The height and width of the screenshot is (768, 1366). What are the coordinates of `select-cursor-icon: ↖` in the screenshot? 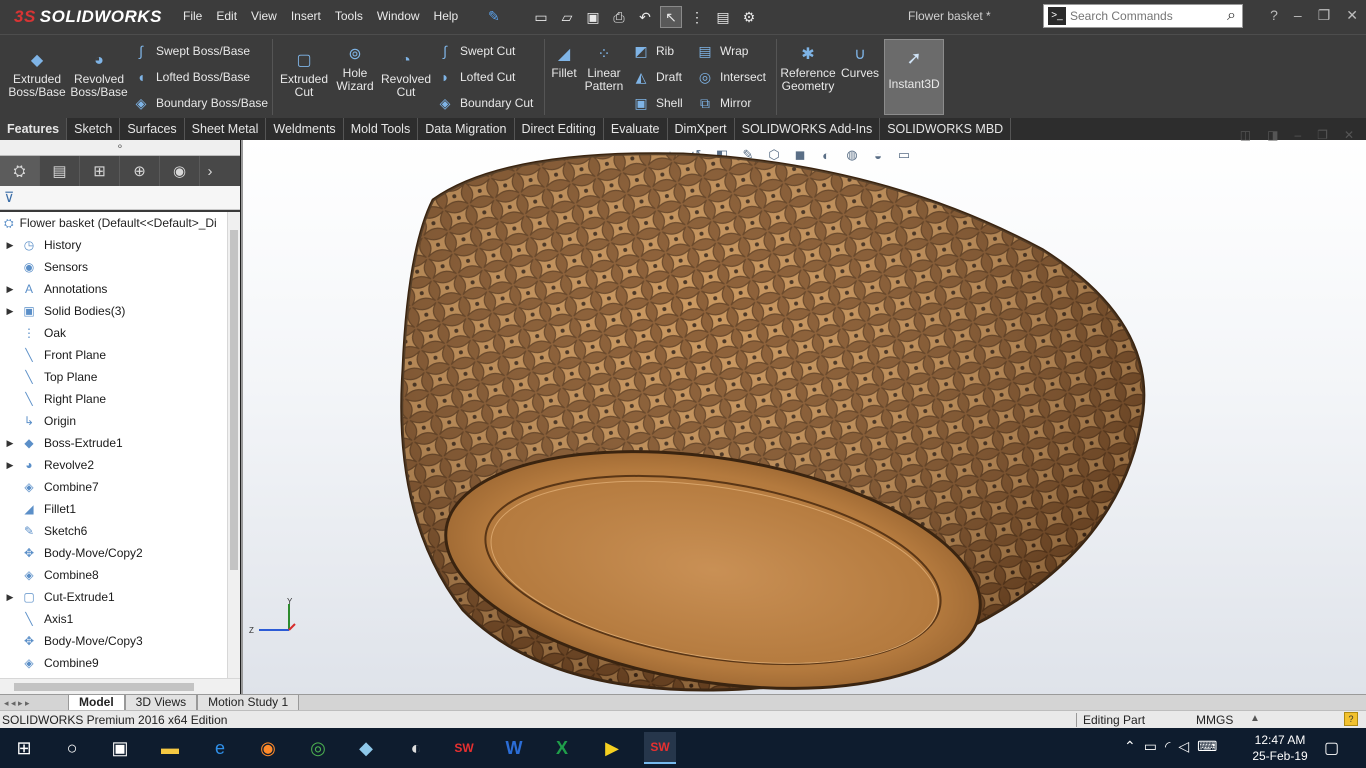 It's located at (671, 17).